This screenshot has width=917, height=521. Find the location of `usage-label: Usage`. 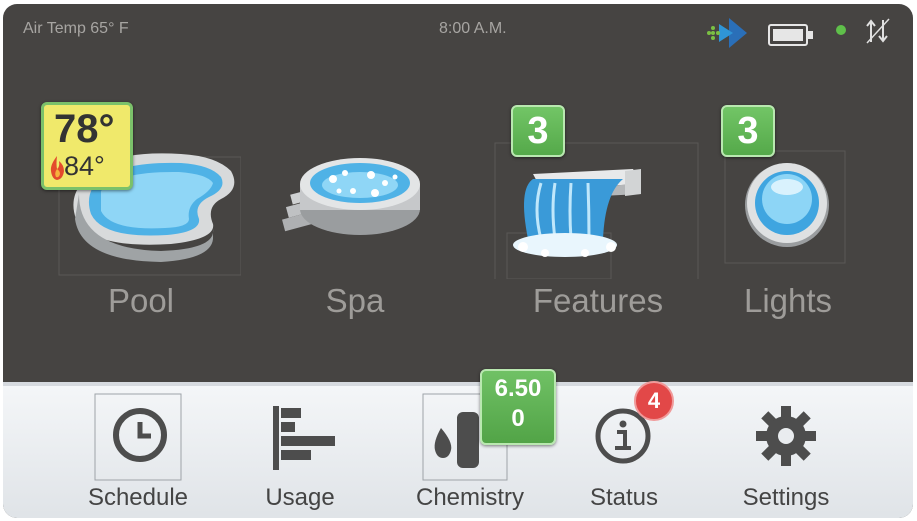

usage-label: Usage is located at coordinates (300, 497).